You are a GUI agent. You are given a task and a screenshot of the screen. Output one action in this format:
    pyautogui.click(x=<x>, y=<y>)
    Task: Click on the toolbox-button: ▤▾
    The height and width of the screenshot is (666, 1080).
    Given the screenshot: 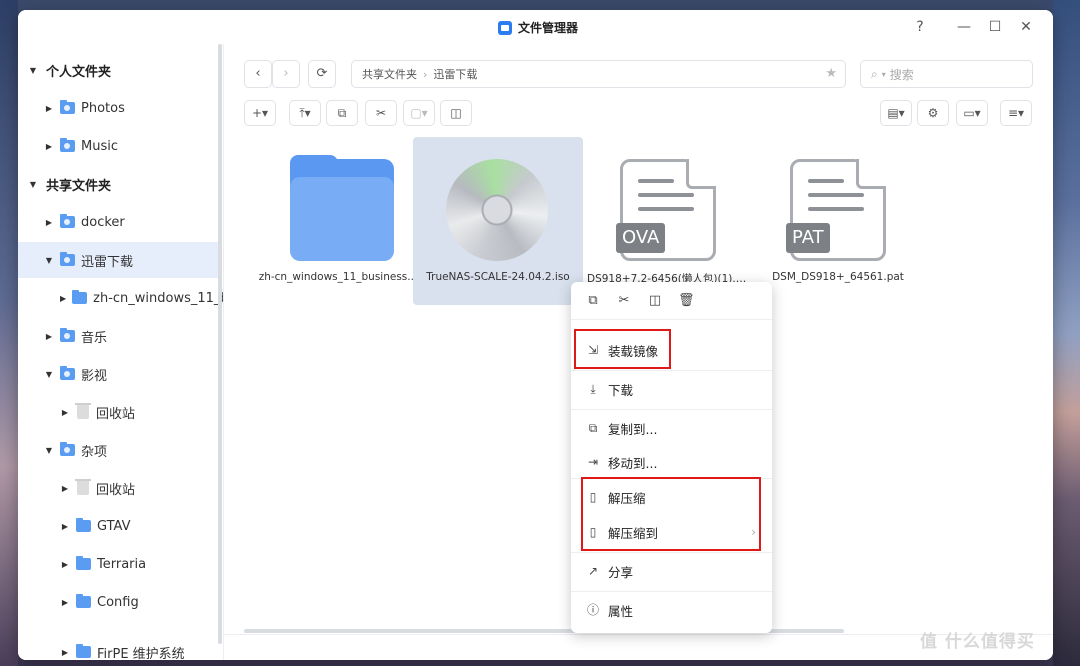 What is the action you would take?
    pyautogui.click(x=896, y=113)
    